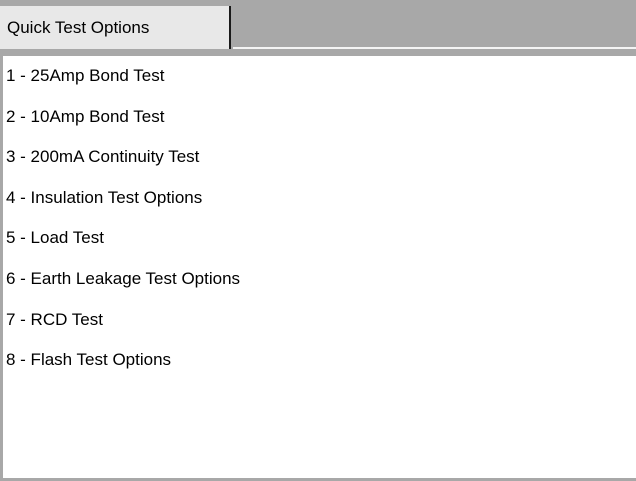  What do you see at coordinates (123, 286) in the screenshot?
I see `option-earth-leakage-test-options: 6 - Earth Leakage Test Options` at bounding box center [123, 286].